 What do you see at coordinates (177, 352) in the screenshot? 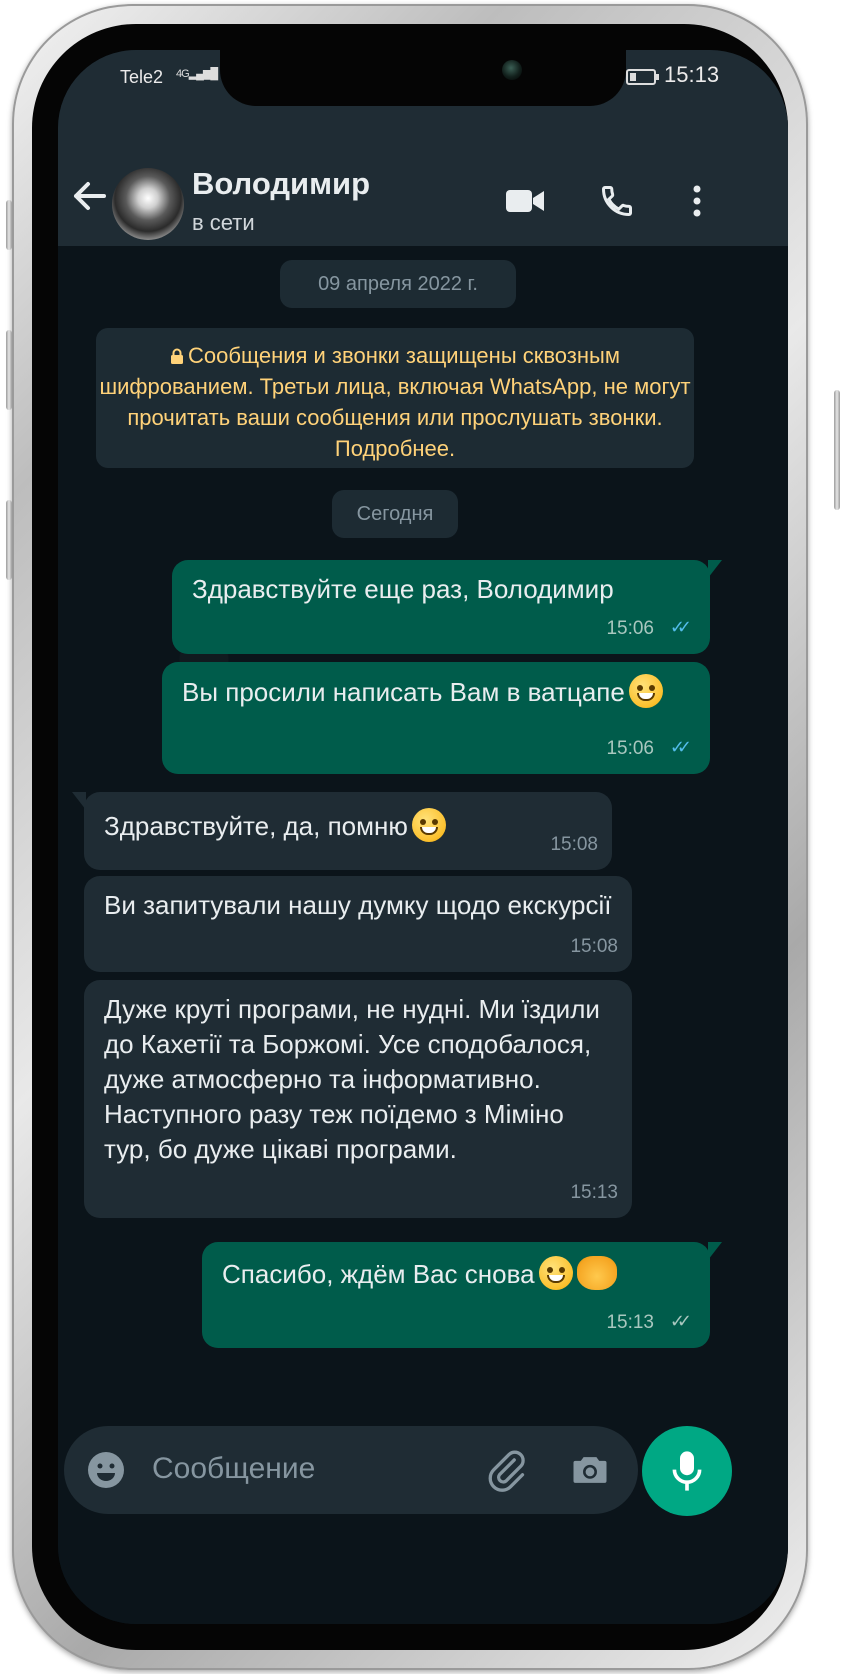
I see `lock-icon` at bounding box center [177, 352].